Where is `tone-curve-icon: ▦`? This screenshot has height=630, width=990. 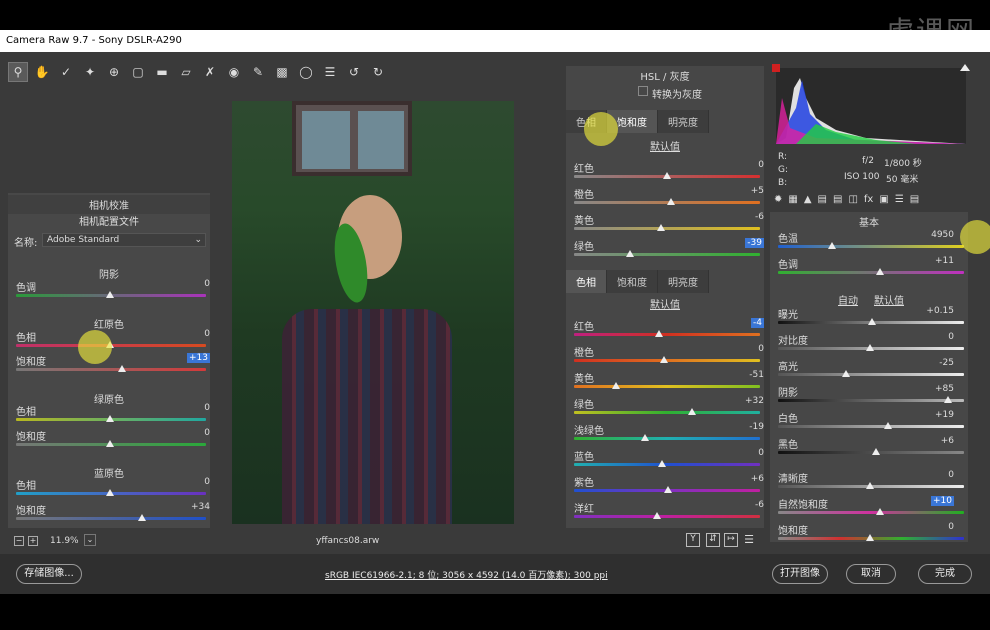 tone-curve-icon: ▦ is located at coordinates (792, 202).